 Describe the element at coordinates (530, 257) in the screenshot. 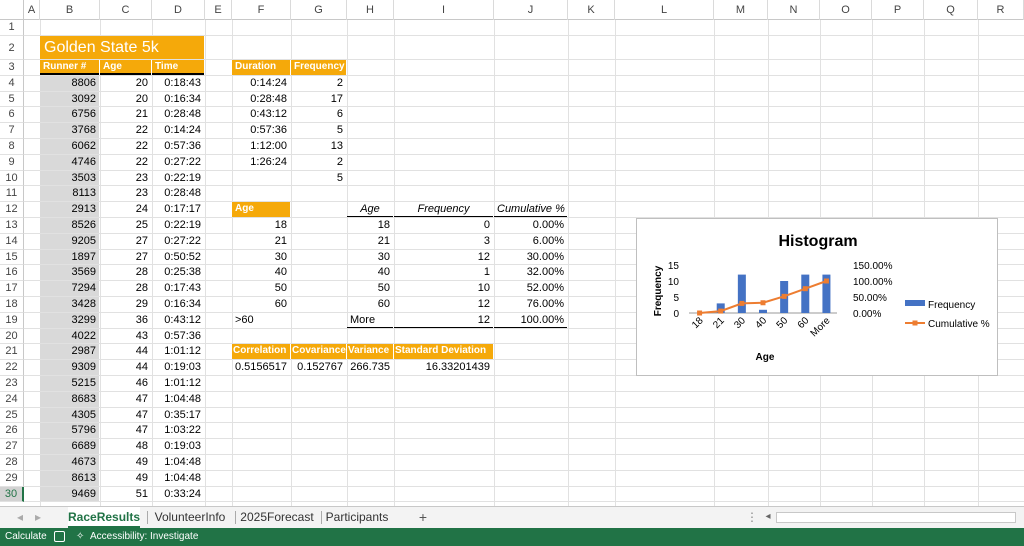

I see `histogram-cumulative-cell: 30.00%` at that location.